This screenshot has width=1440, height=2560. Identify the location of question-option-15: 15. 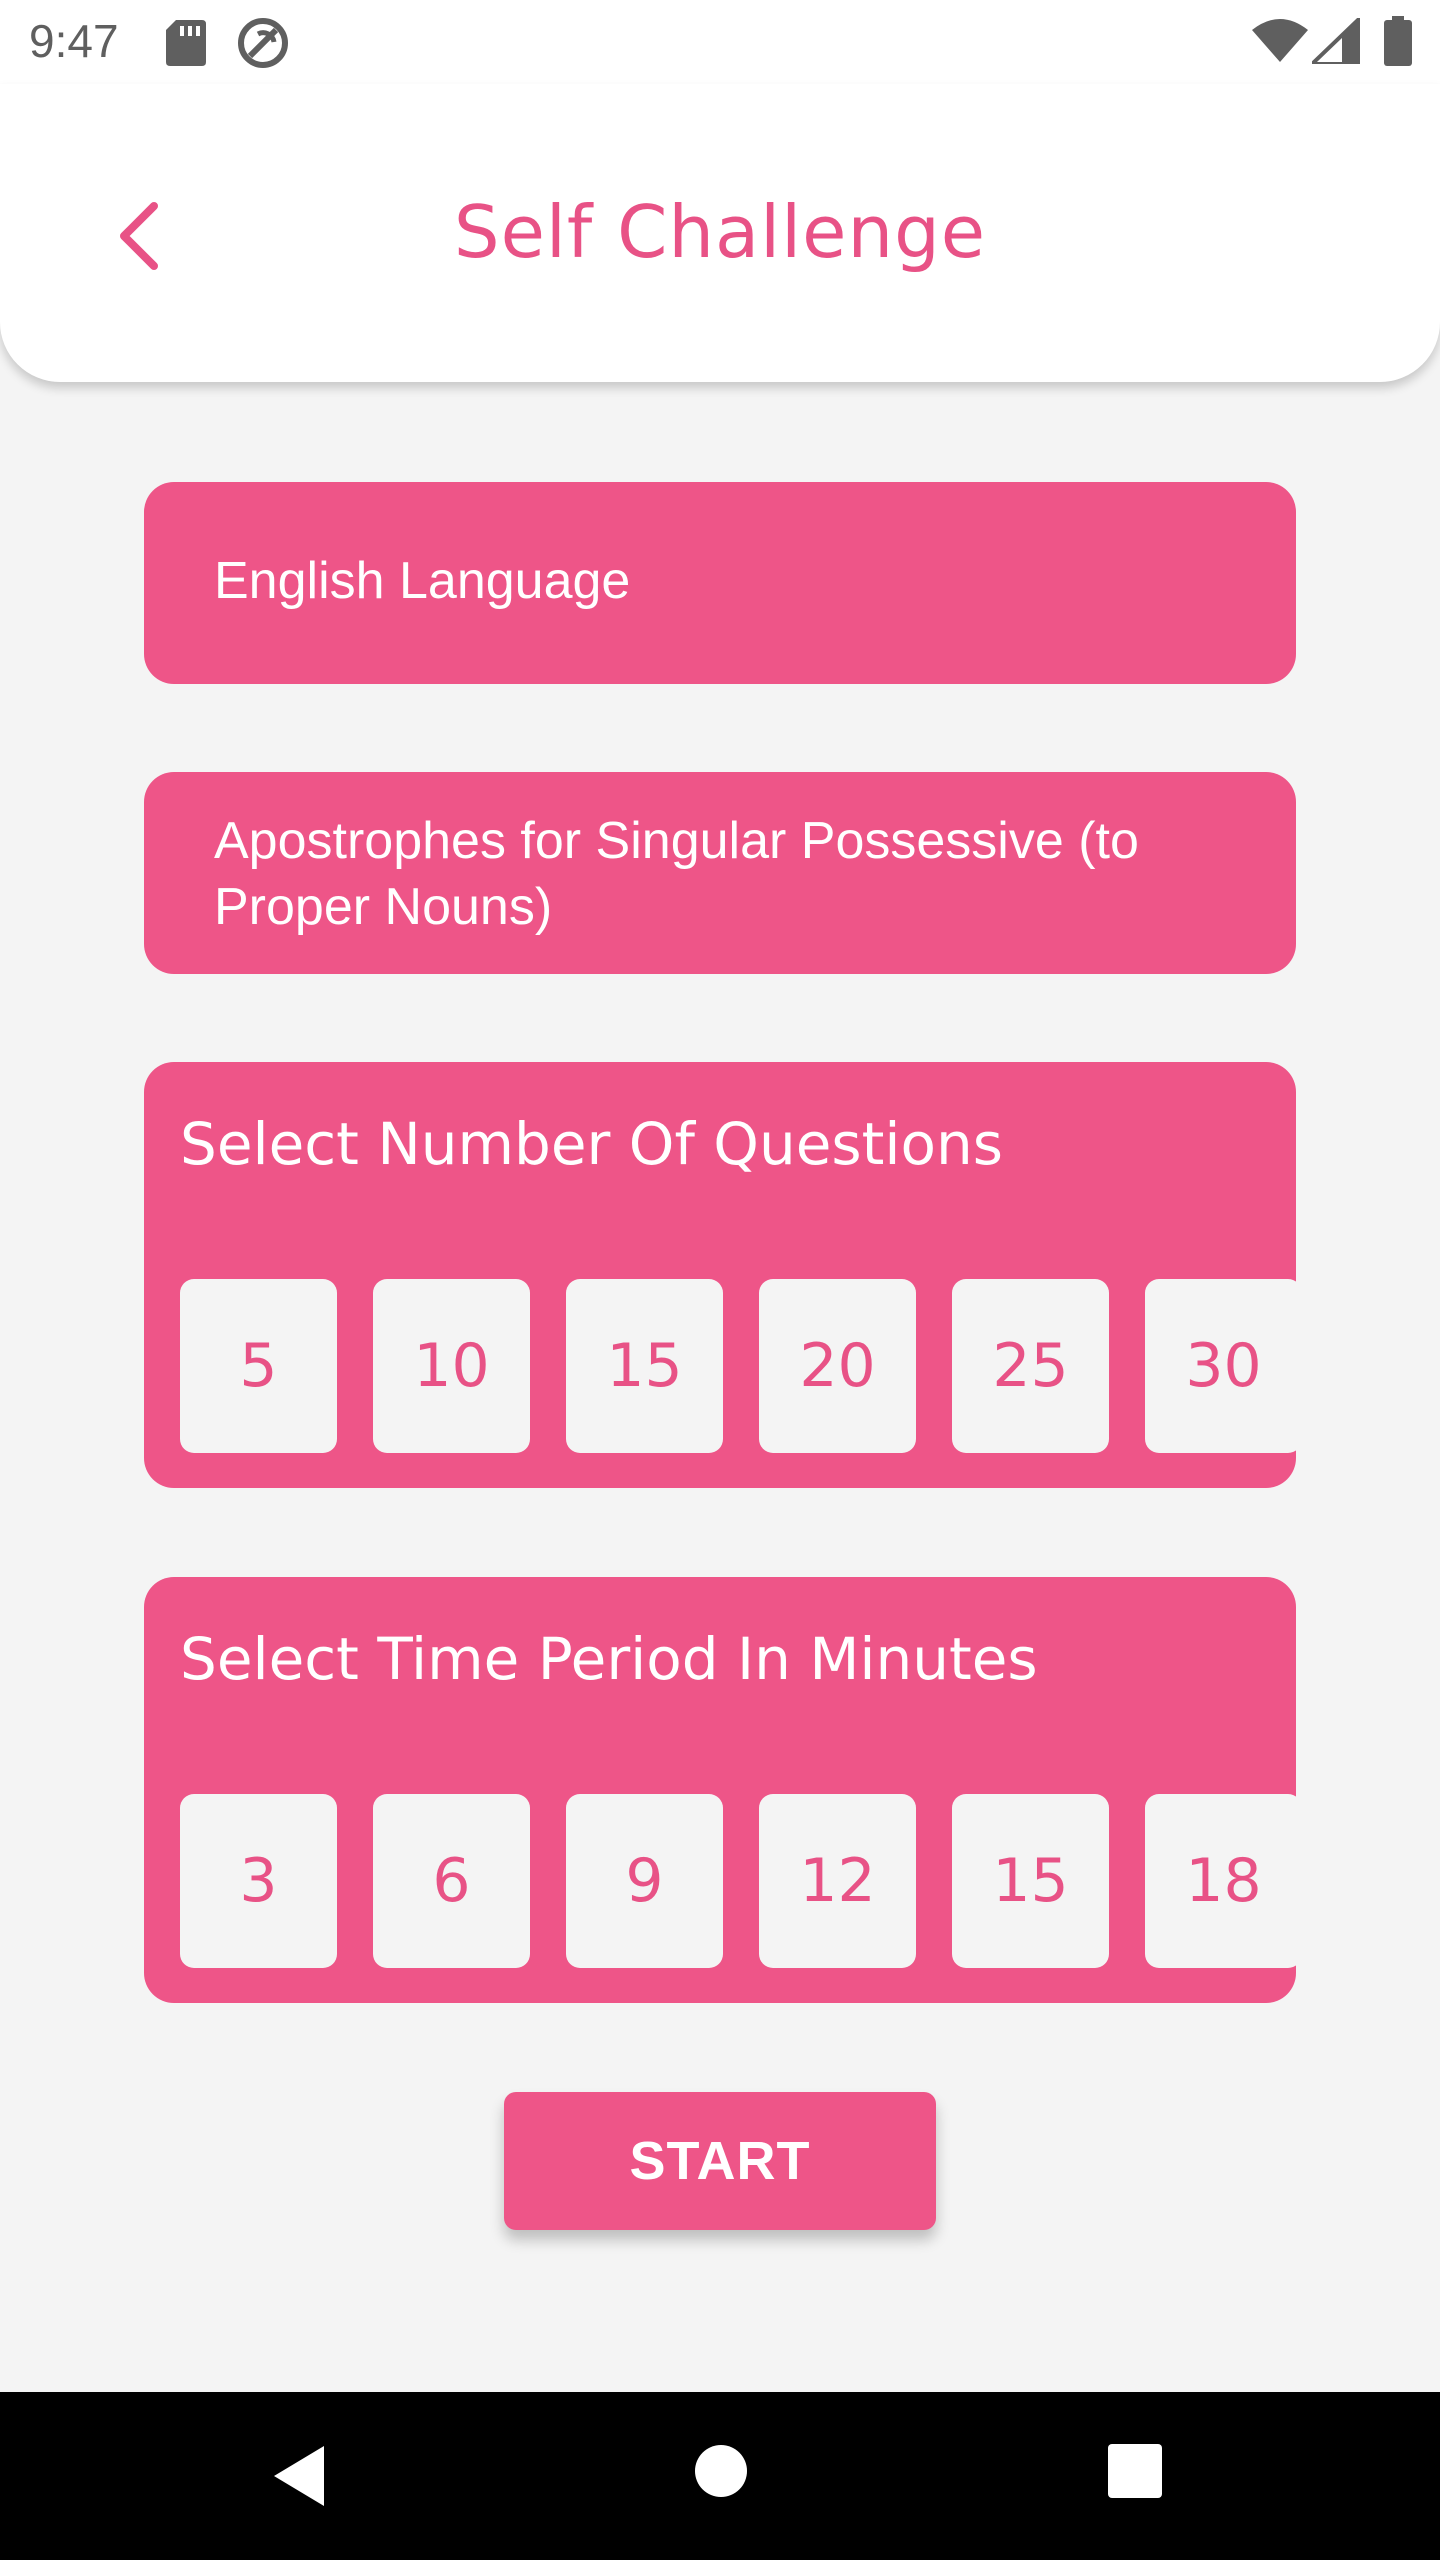
(644, 1366).